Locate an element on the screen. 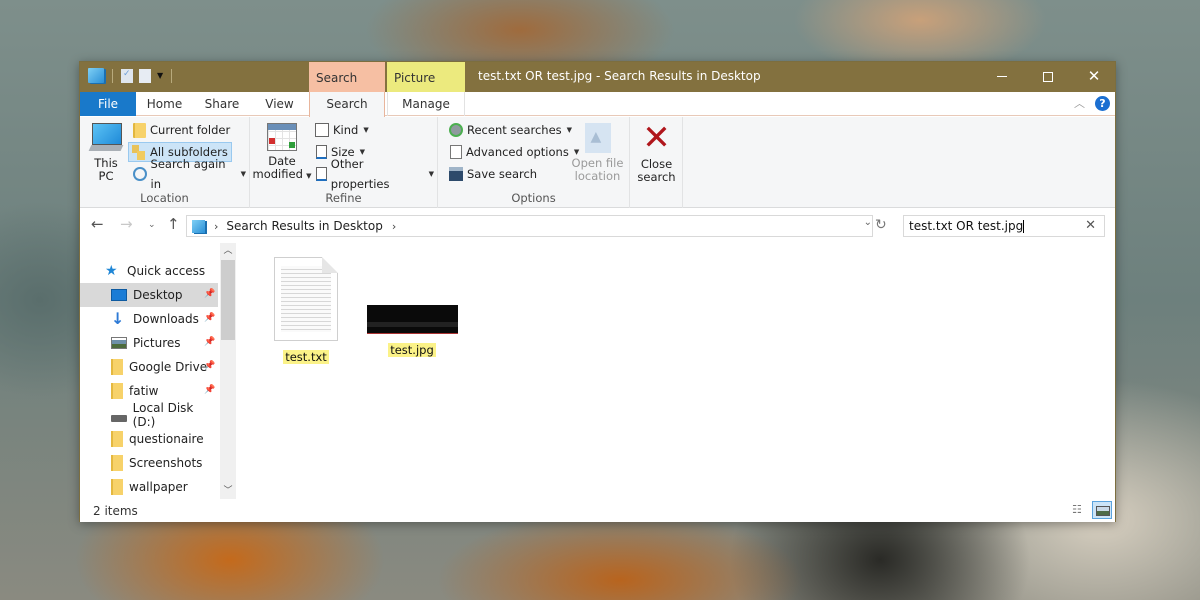 This screenshot has height=600, width=1200. recent-locations-button: ⌄ is located at coordinates (152, 225).